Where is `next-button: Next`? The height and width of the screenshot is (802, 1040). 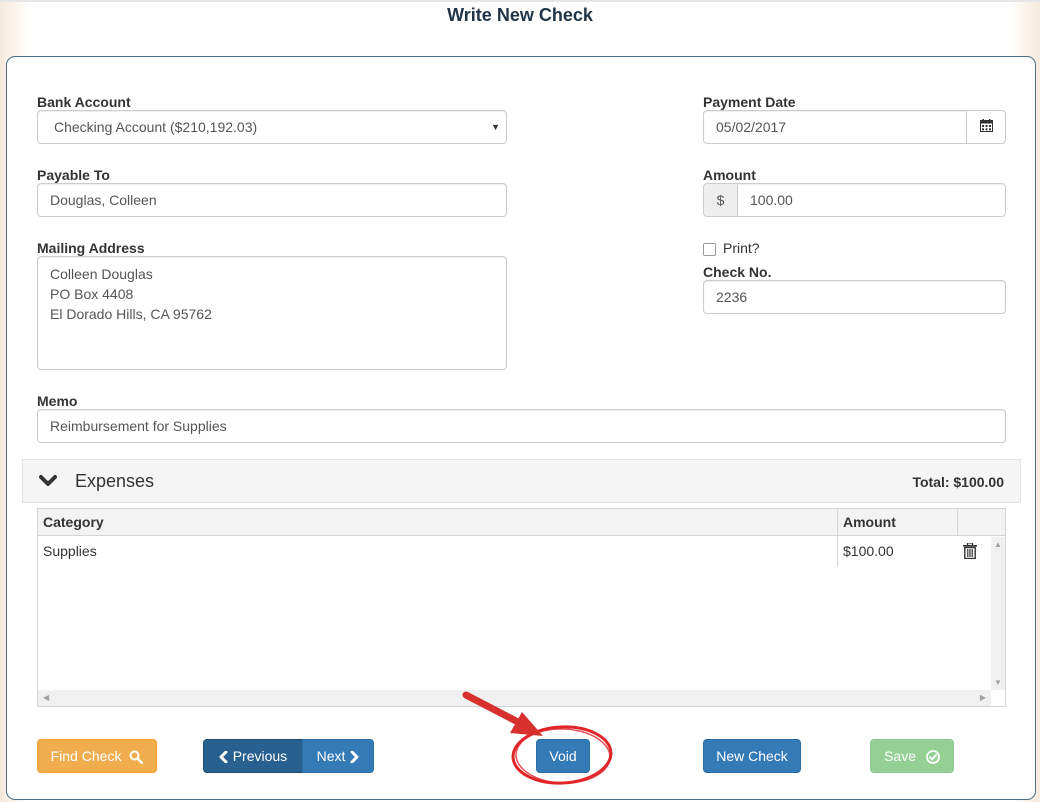 next-button: Next is located at coordinates (338, 756).